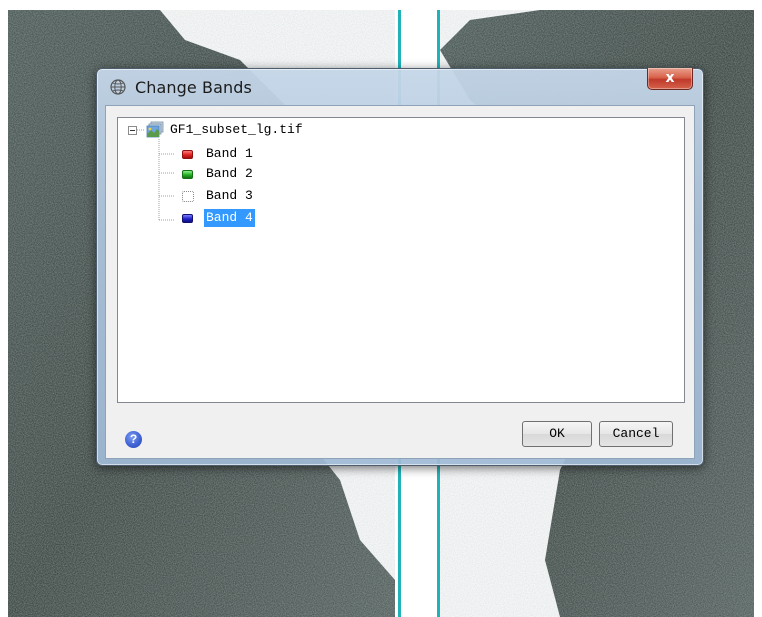 Image resolution: width=762 pixels, height=617 pixels. What do you see at coordinates (236, 129) in the screenshot?
I see `tree-root-label: GF1_subset_lg.tif` at bounding box center [236, 129].